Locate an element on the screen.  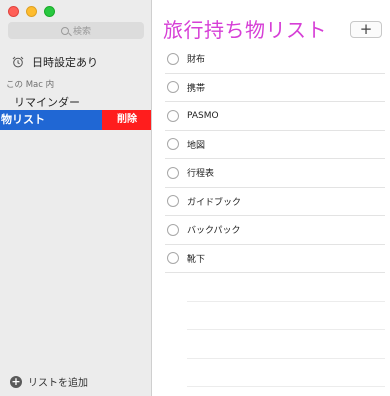
add-list-label: リストを追加 is located at coordinates (58, 383).